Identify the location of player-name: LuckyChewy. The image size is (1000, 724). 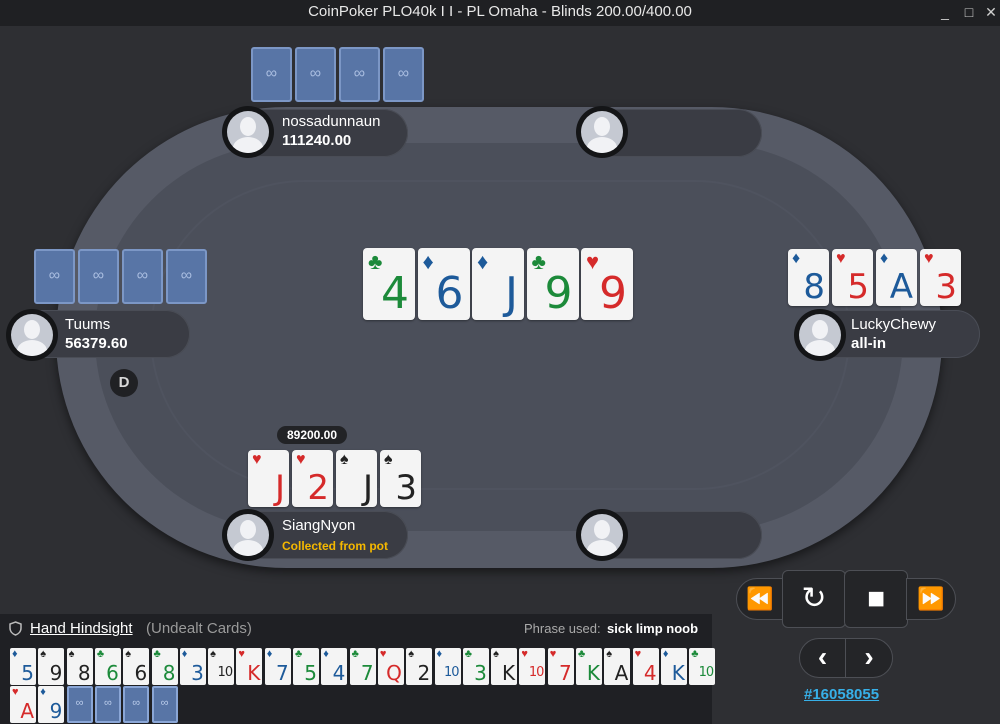
(894, 324).